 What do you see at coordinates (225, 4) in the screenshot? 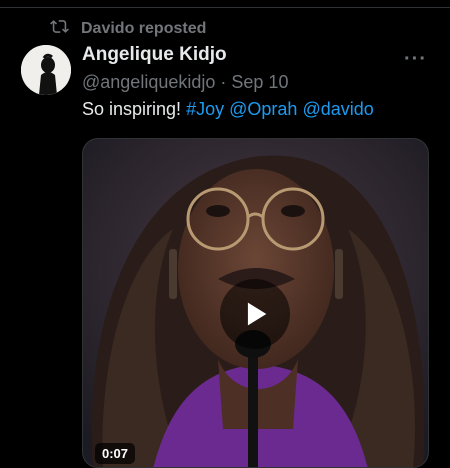
I see `top-divider` at bounding box center [225, 4].